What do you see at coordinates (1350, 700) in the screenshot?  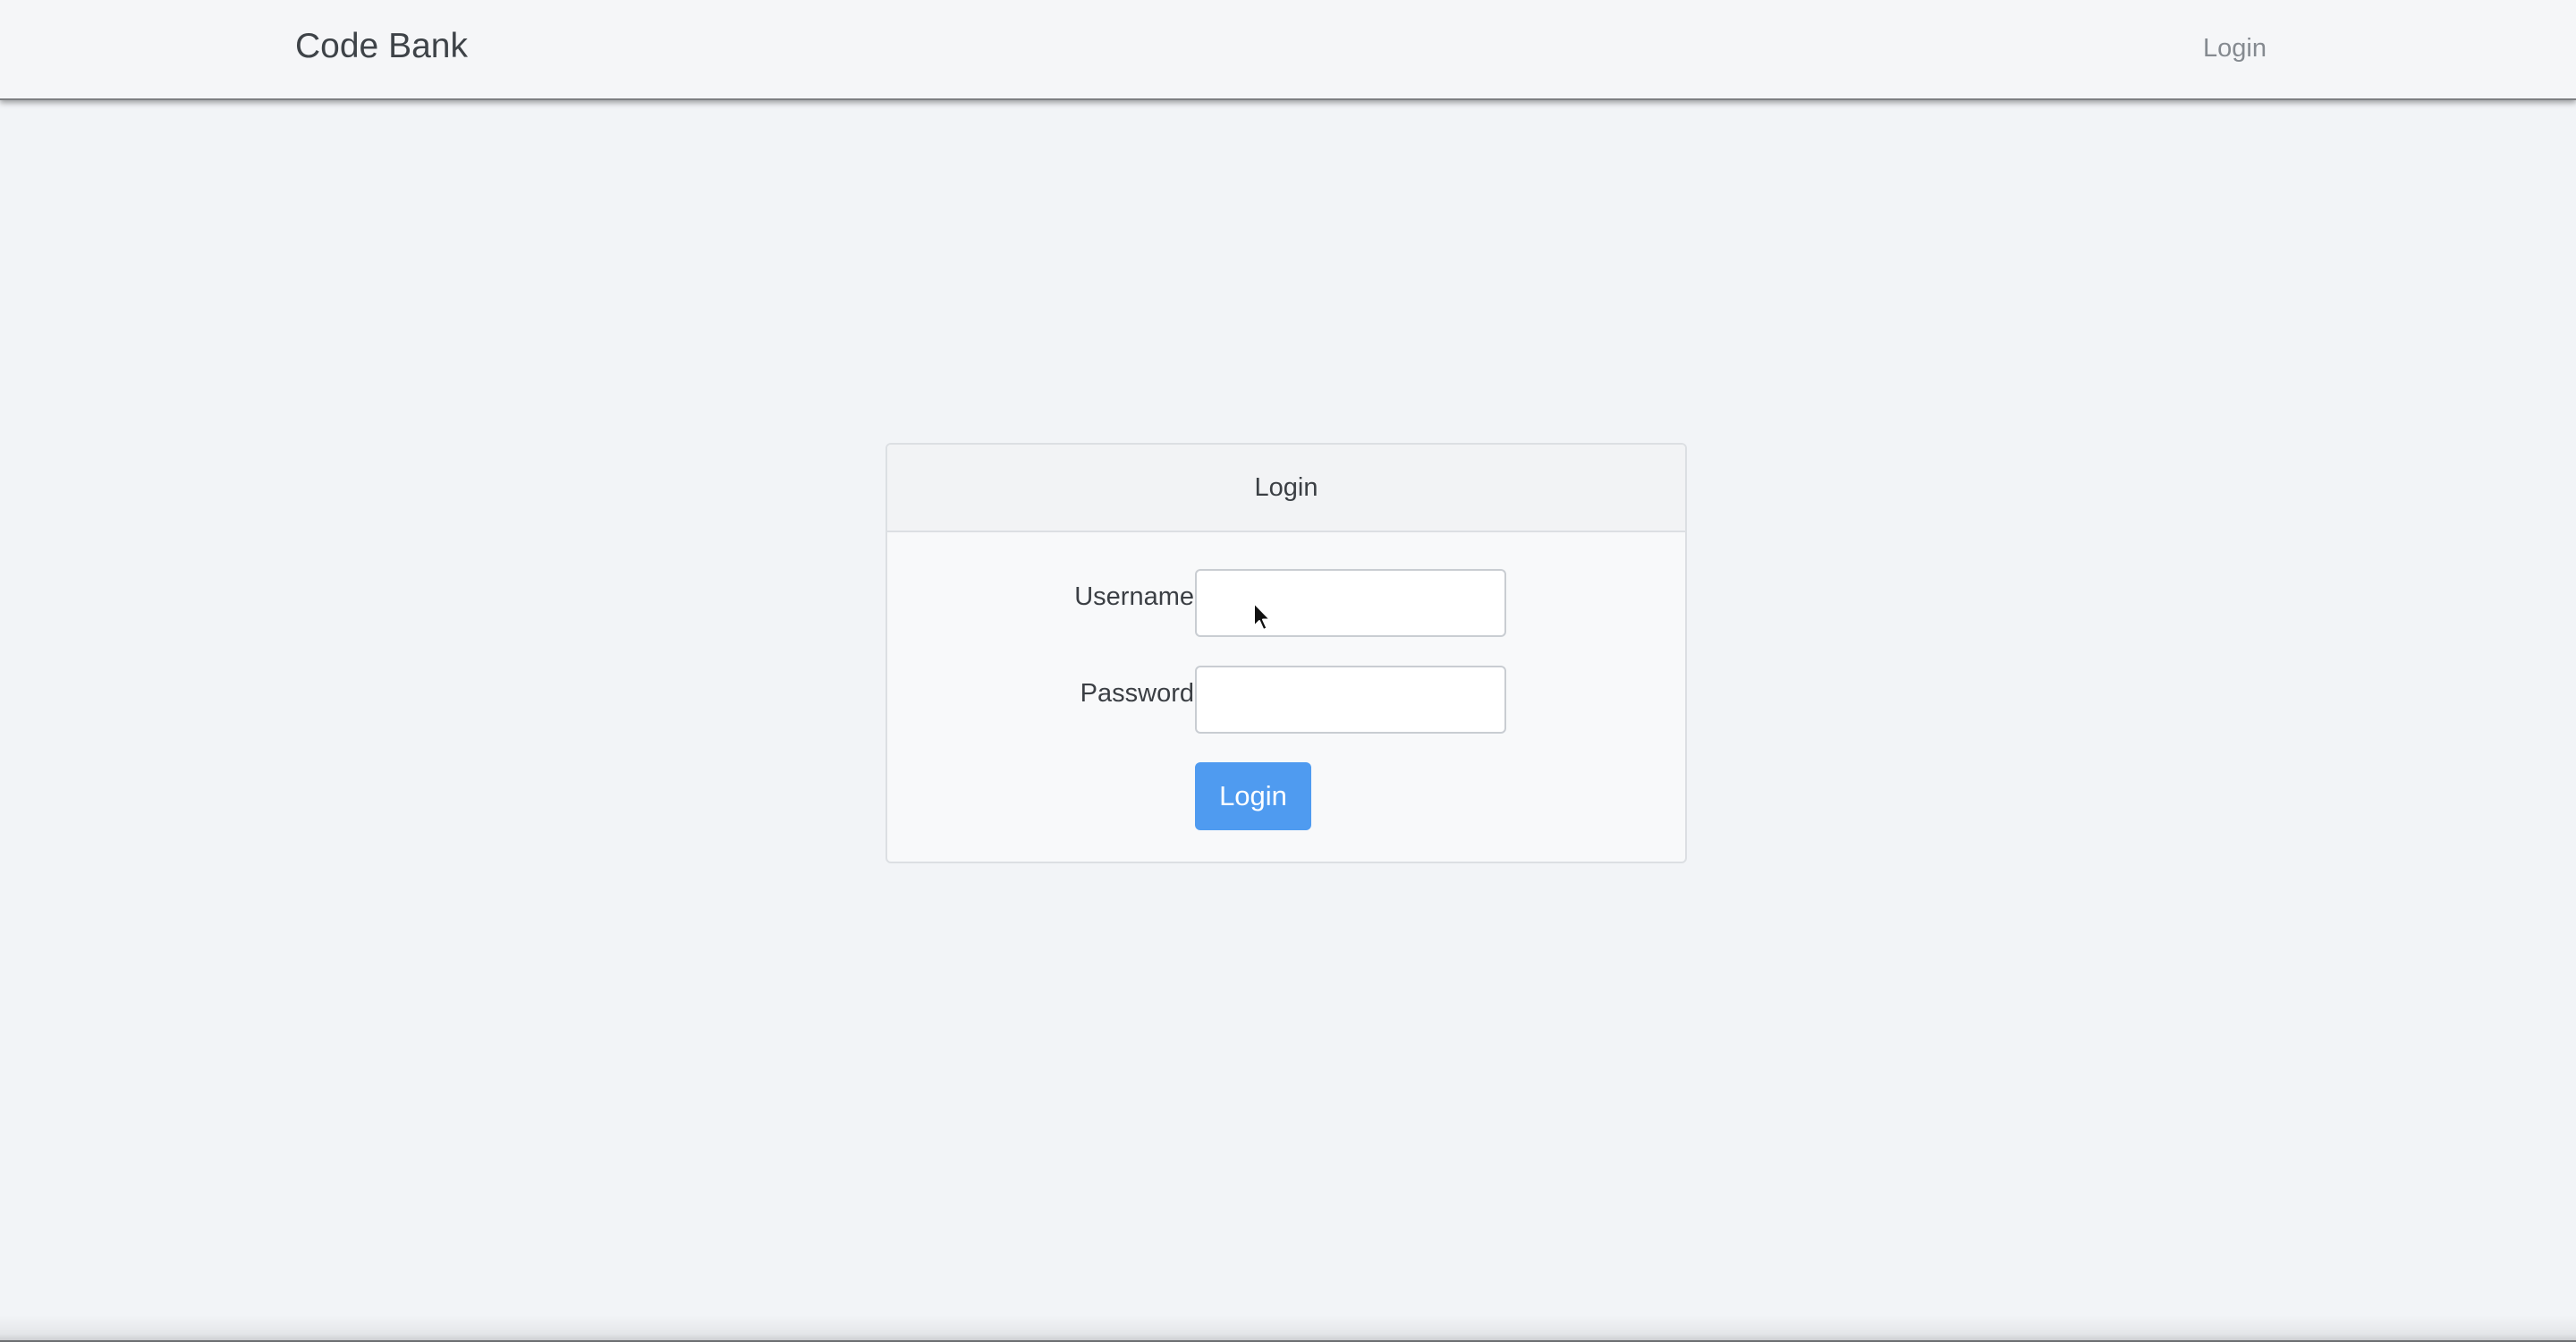 I see `password-input` at bounding box center [1350, 700].